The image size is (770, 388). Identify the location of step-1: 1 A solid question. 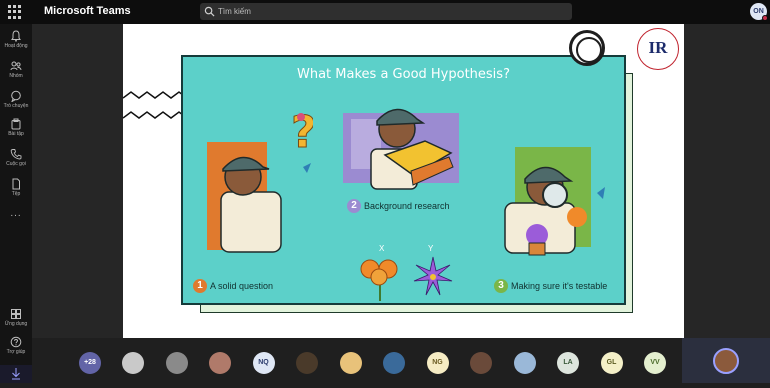
(233, 286).